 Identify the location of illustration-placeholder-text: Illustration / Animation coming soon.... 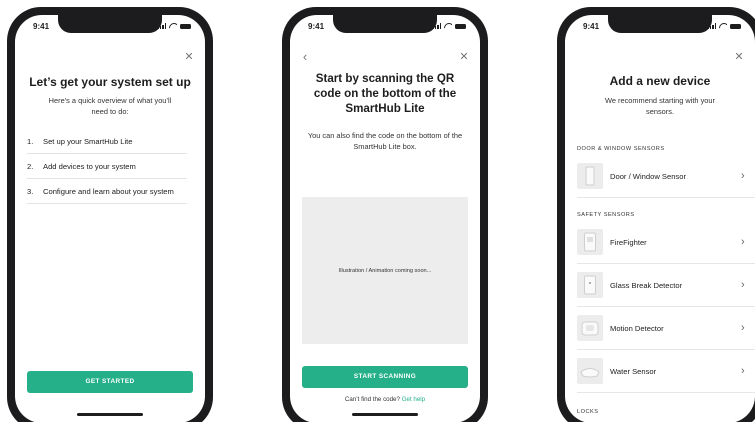
(385, 270).